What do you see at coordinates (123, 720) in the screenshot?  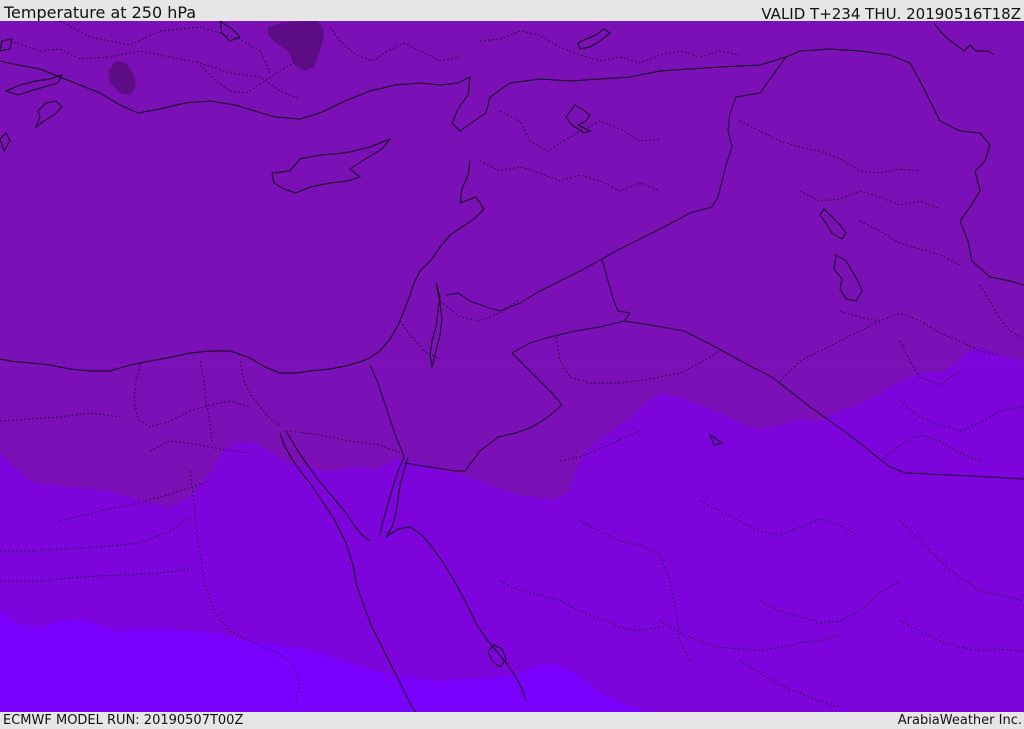 I see `model-run-label: ECMWF MODEL RUN: 20190507T00Z` at bounding box center [123, 720].